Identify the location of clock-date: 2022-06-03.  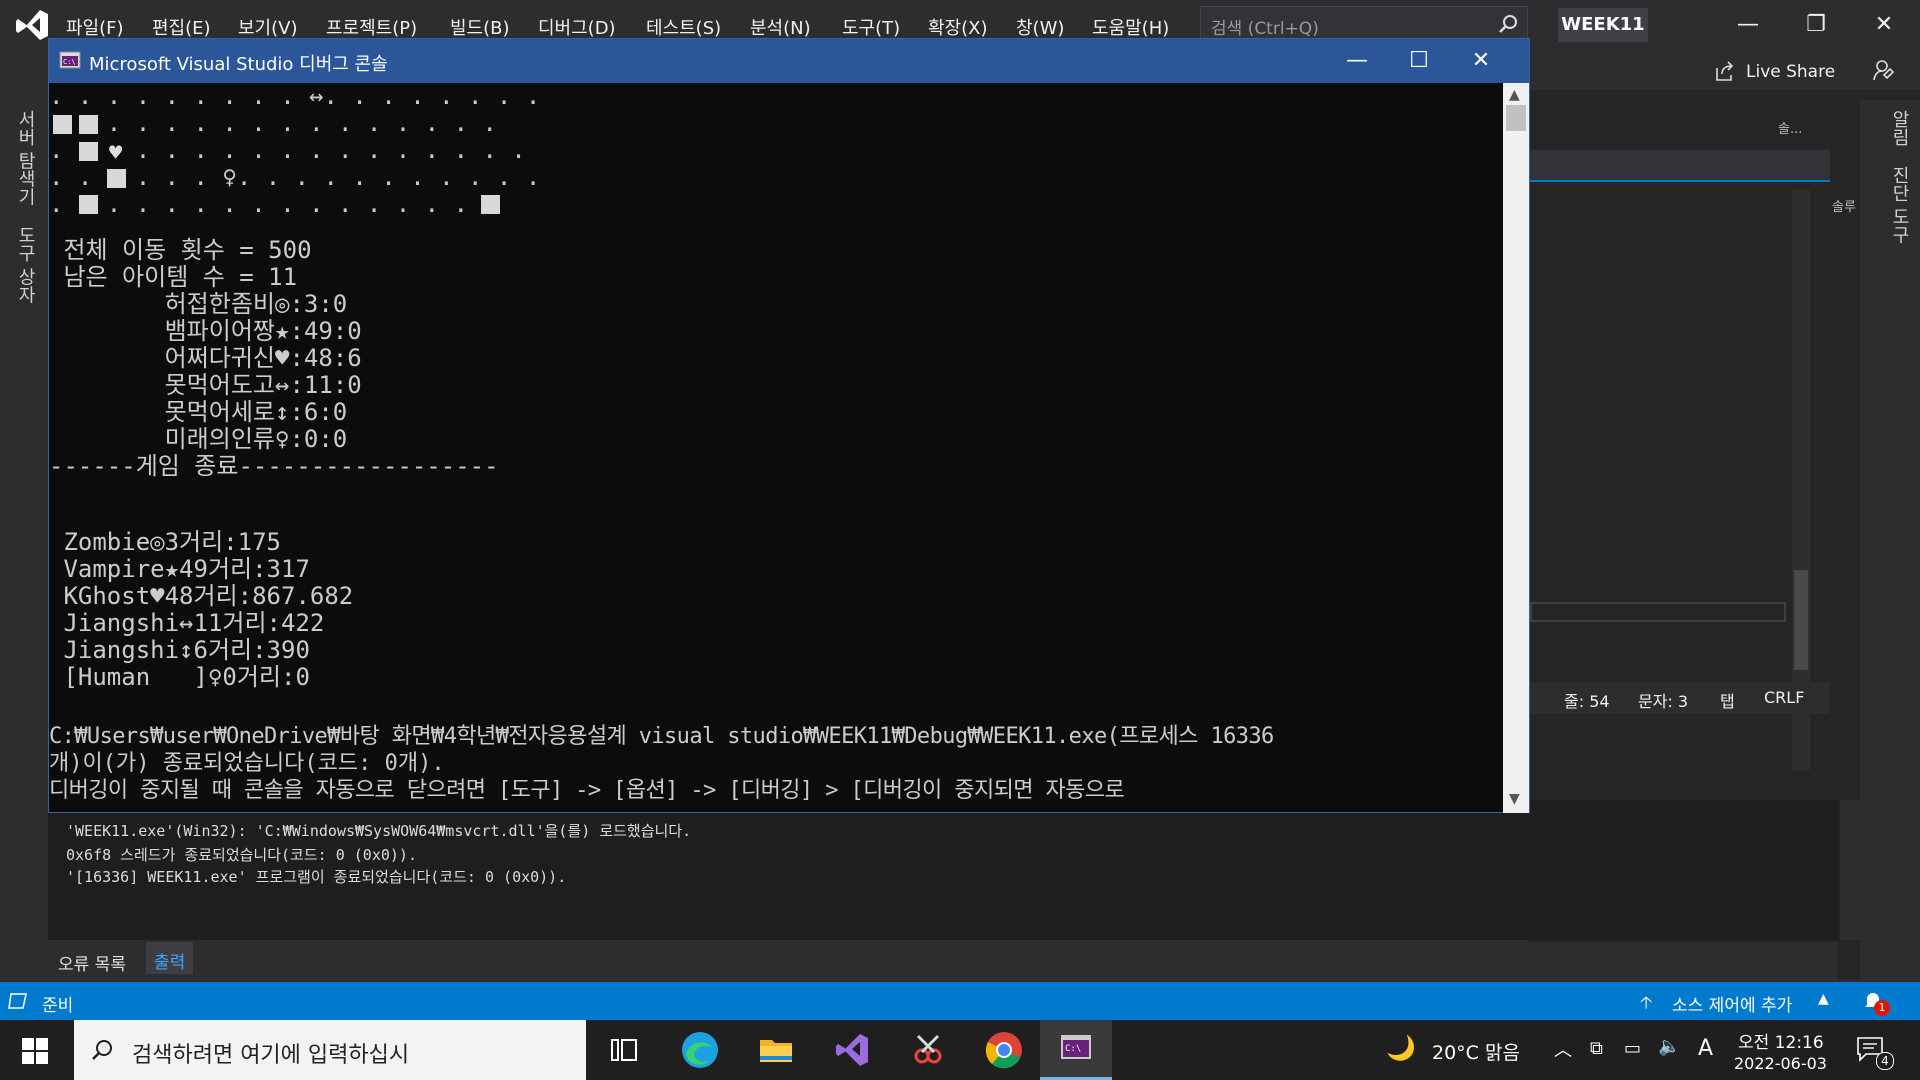
(1780, 1063).